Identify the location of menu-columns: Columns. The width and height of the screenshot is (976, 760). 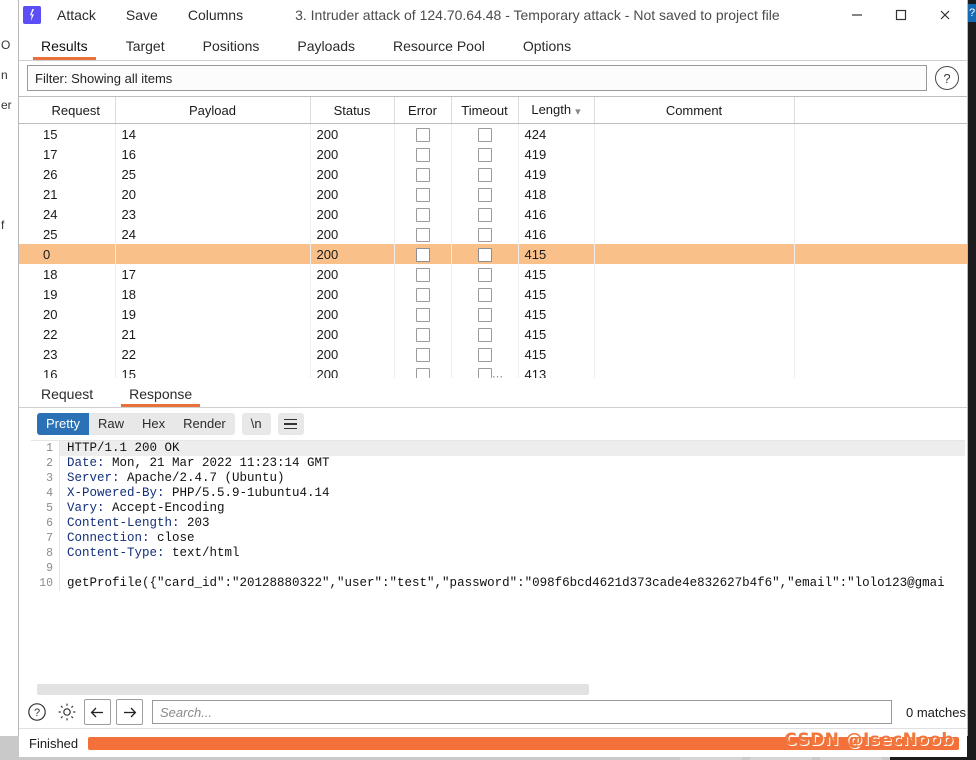
(215, 15).